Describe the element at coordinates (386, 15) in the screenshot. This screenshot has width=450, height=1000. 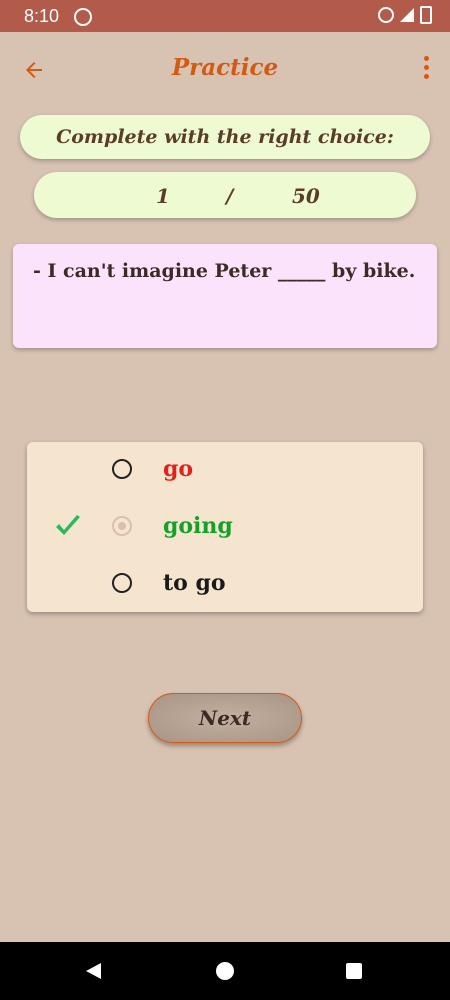
I see `alarm-icon` at that location.